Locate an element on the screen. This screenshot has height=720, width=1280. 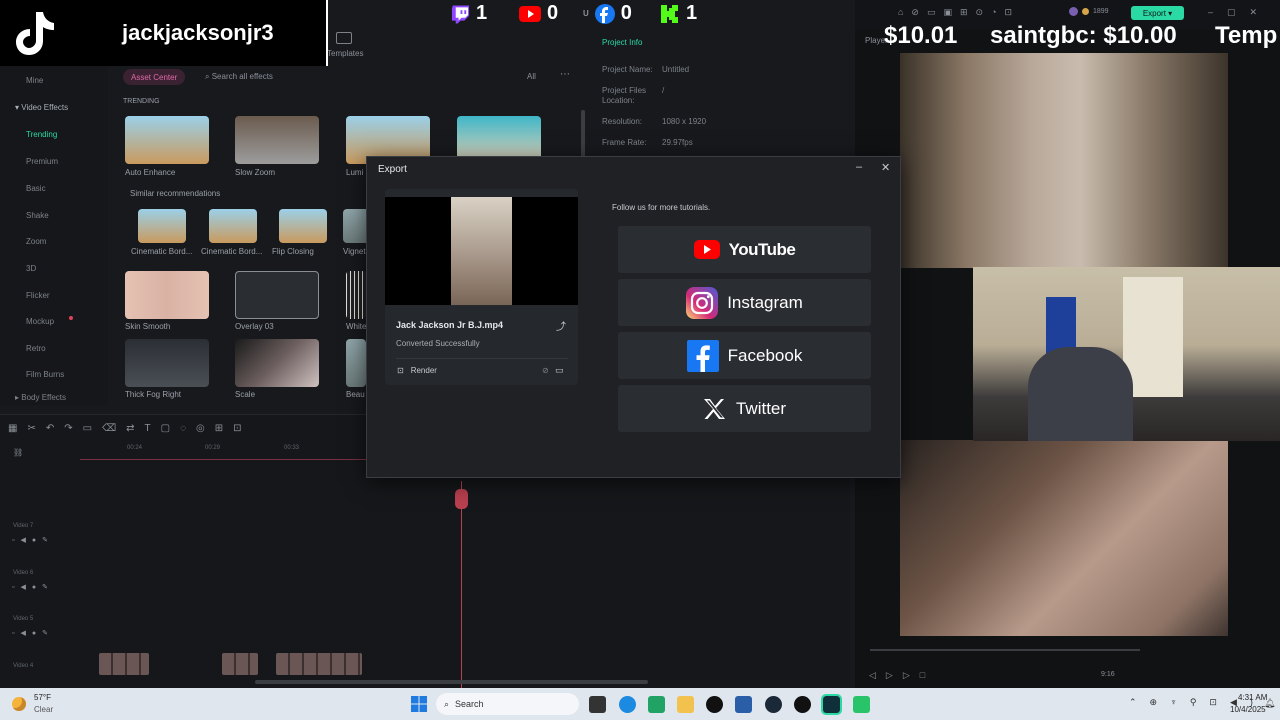
effect-thumb-slow-zoom is located at coordinates (277, 140).